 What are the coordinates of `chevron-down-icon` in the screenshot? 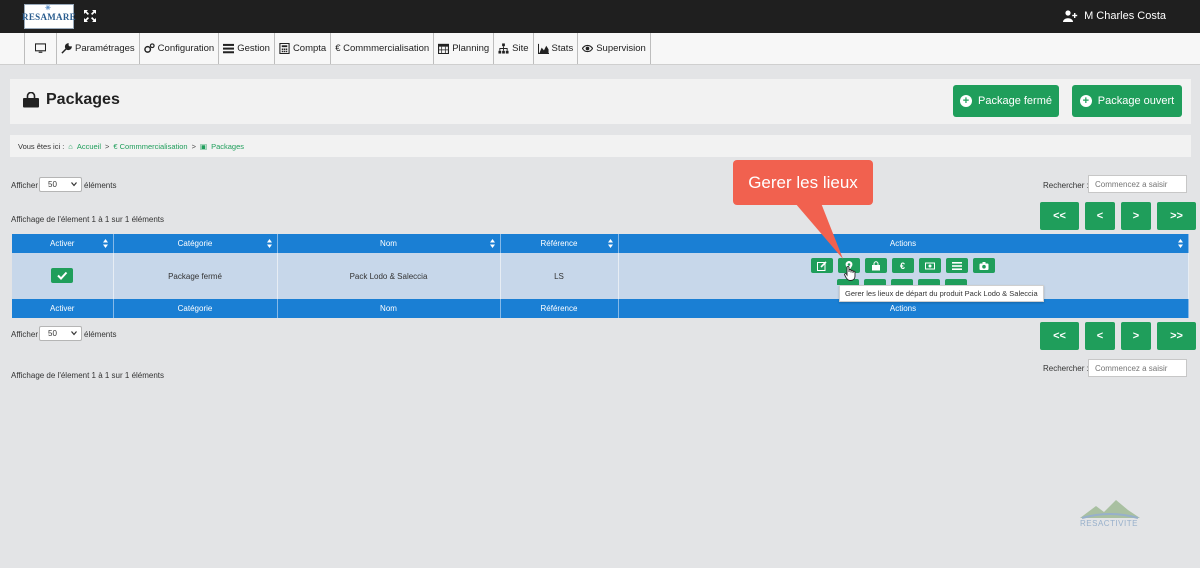 It's located at (74, 333).